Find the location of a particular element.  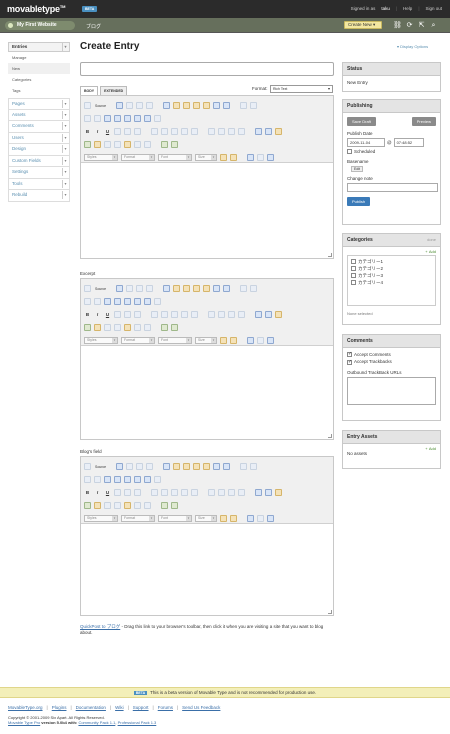

print-icon is located at coordinates (217, 466).